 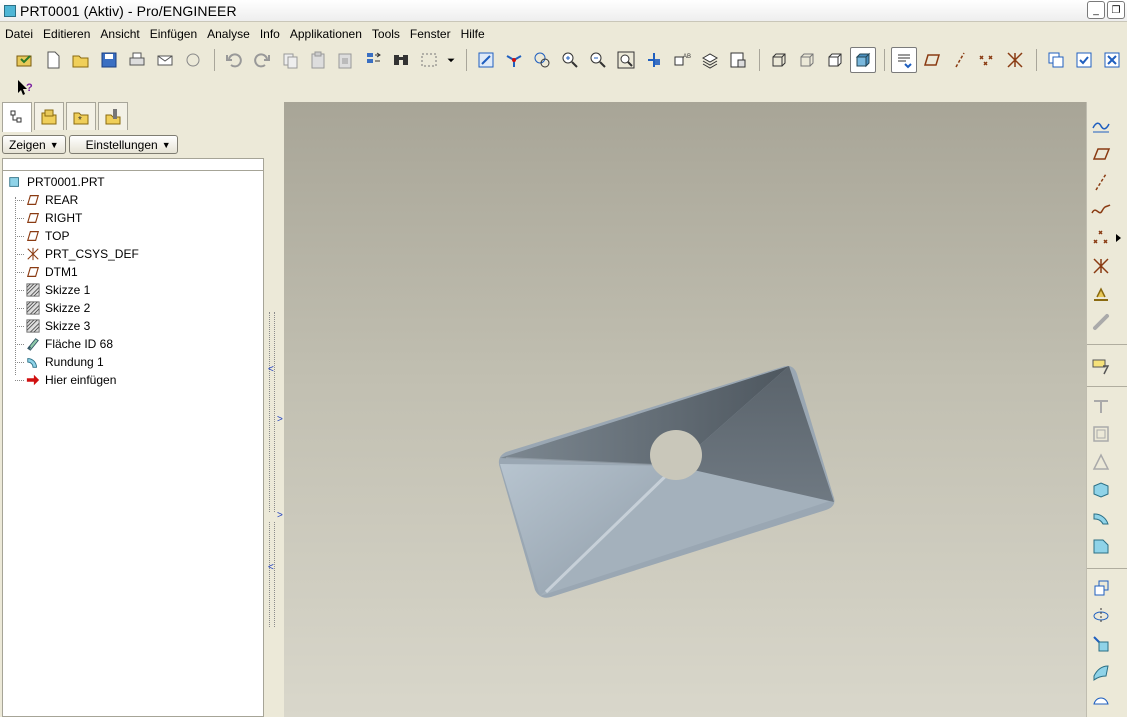 I want to click on tree-item-sketch-3: Skizze 3, so click(x=133, y=326).